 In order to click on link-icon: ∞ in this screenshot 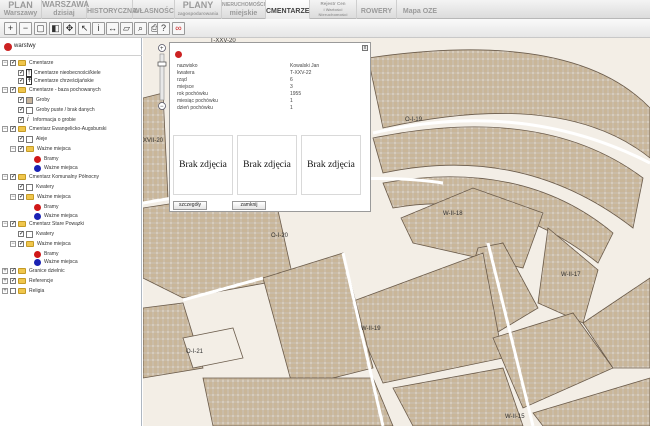, I will do `click(178, 28)`.